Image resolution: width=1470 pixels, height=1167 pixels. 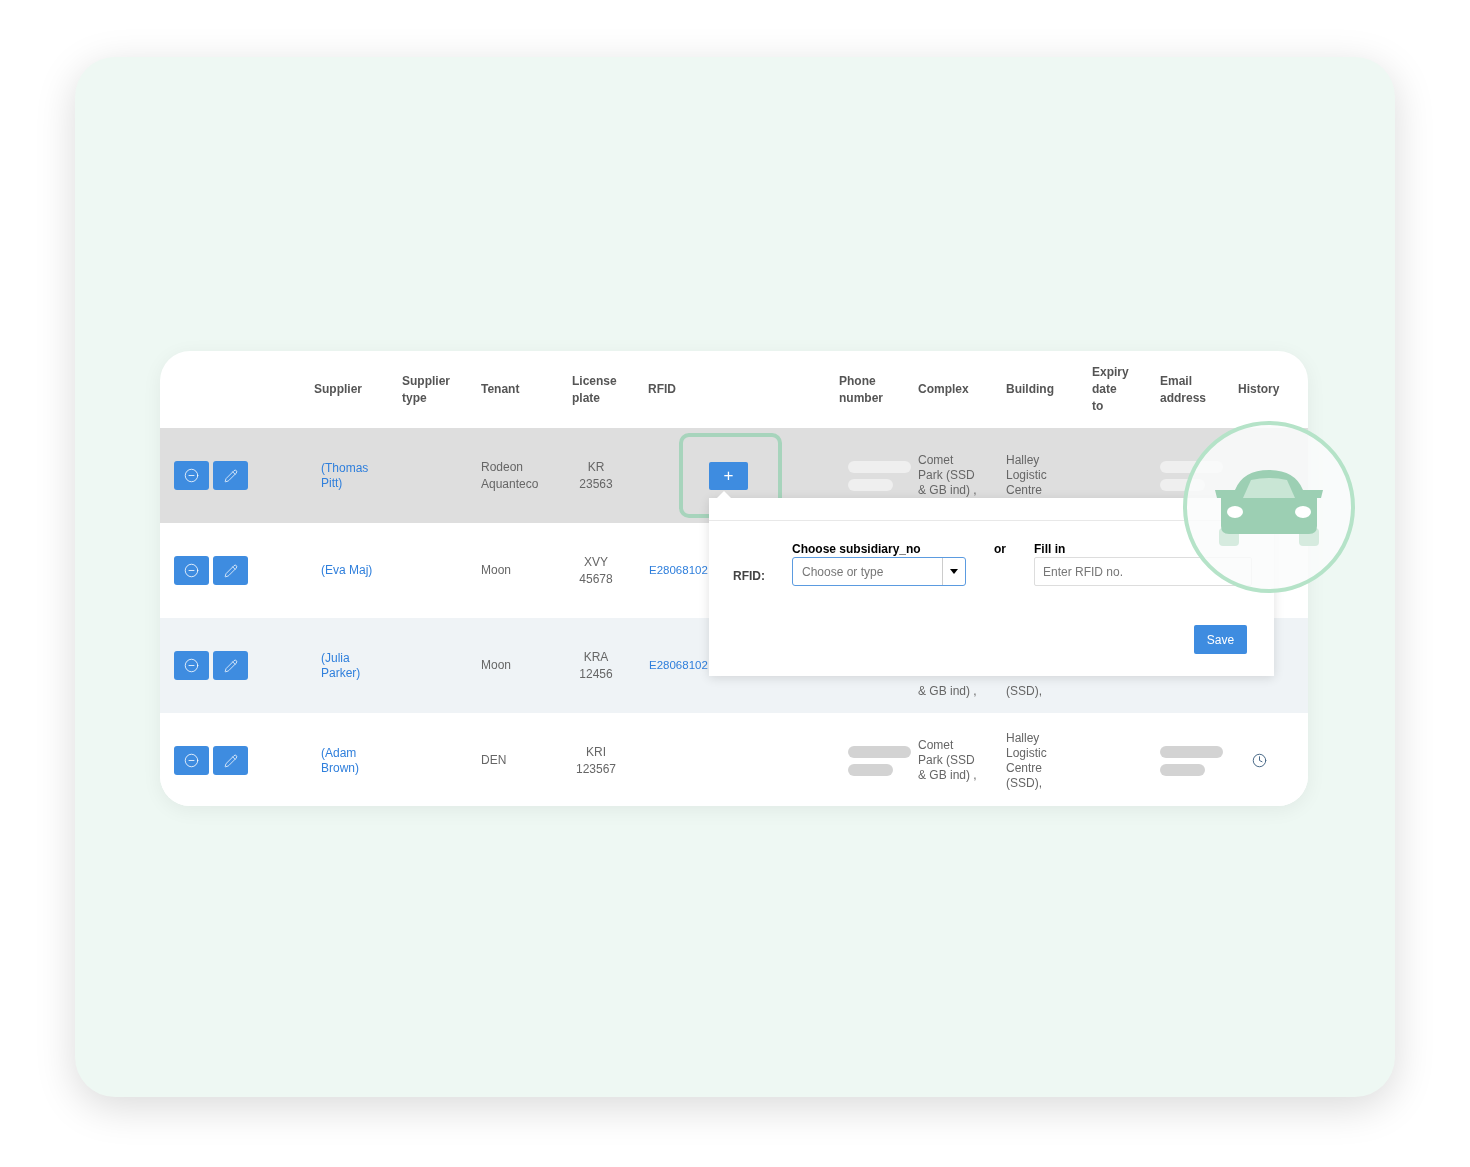 I want to click on column-header: Tenant, so click(x=501, y=389).